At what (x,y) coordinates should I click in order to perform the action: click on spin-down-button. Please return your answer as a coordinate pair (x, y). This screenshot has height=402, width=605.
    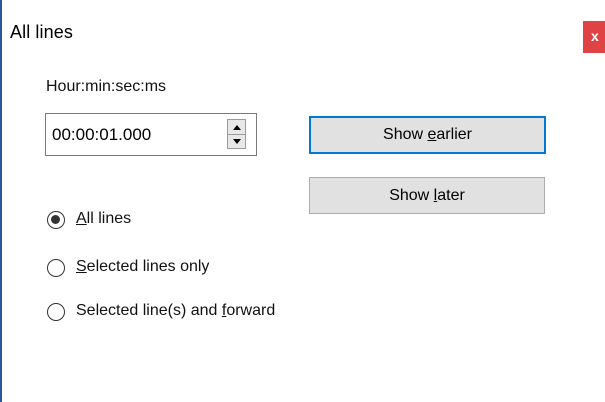
    Looking at the image, I should click on (236, 141).